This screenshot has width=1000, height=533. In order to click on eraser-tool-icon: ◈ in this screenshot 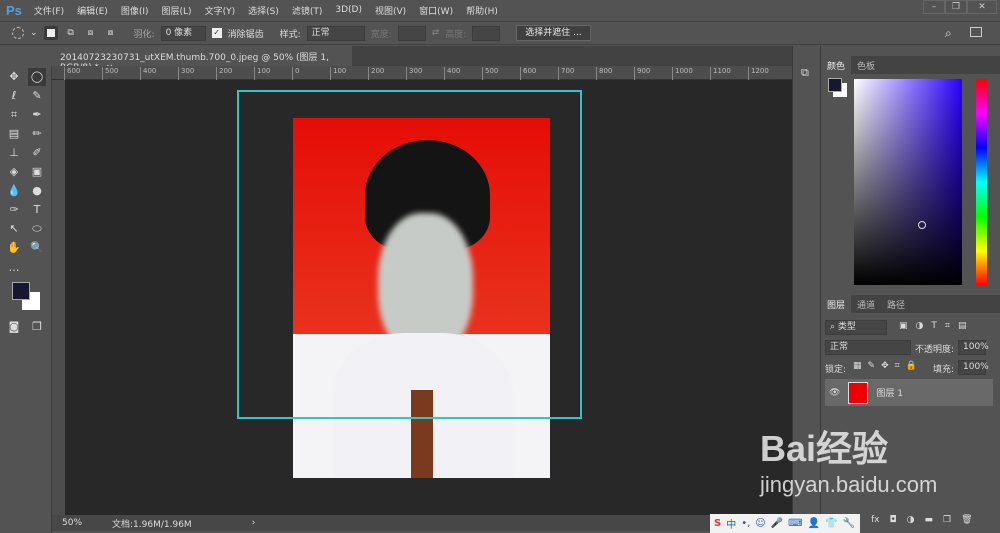, I will do `click(14, 172)`.